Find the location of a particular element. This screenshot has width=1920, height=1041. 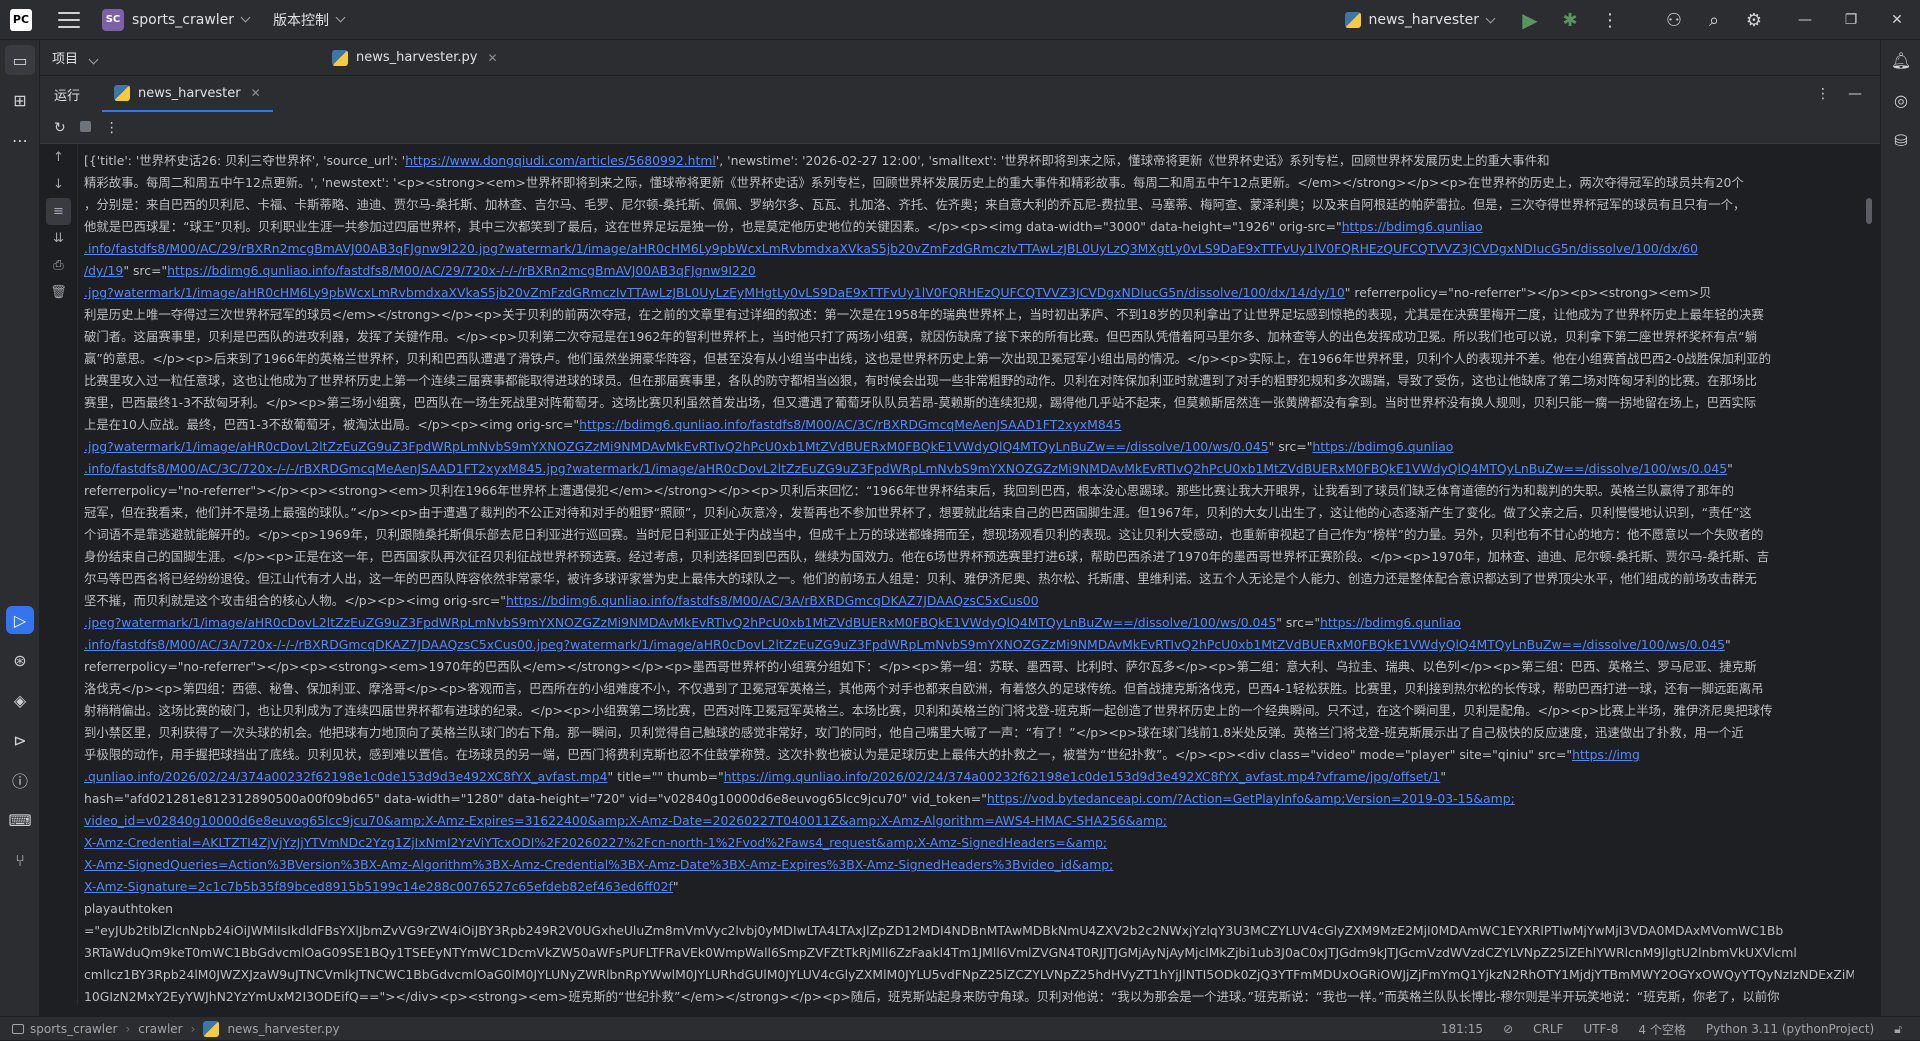

indent-setting: 4 个空格 is located at coordinates (1661, 1029).